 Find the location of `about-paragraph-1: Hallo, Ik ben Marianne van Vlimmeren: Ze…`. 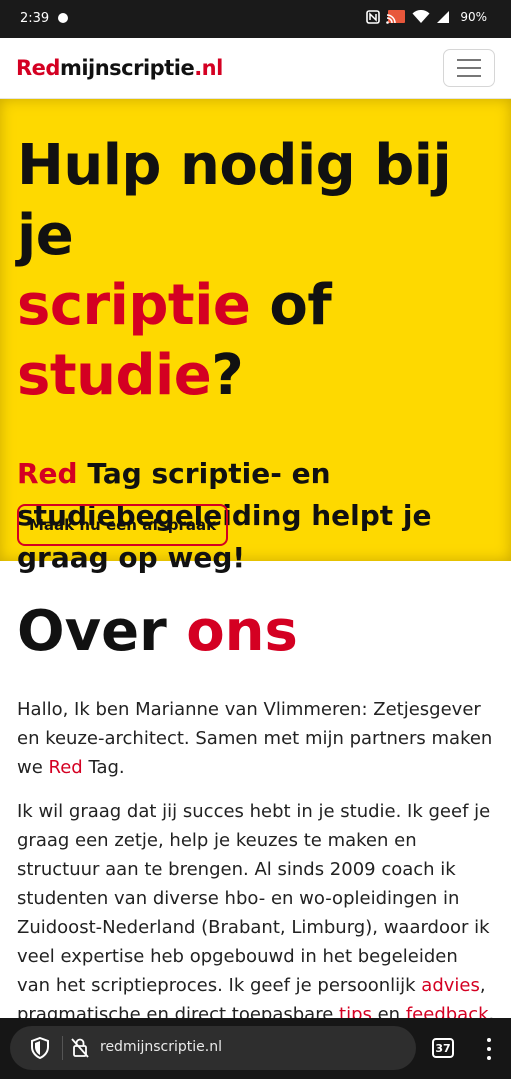

about-paragraph-1: Hallo, Ik ben Marianne van Vlimmeren: Ze… is located at coordinates (256, 738).